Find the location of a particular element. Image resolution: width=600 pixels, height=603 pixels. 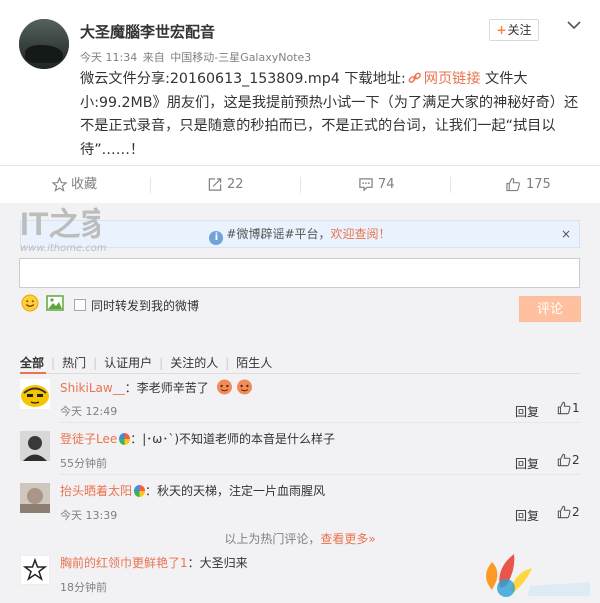

comment-count: 74 is located at coordinates (386, 184).